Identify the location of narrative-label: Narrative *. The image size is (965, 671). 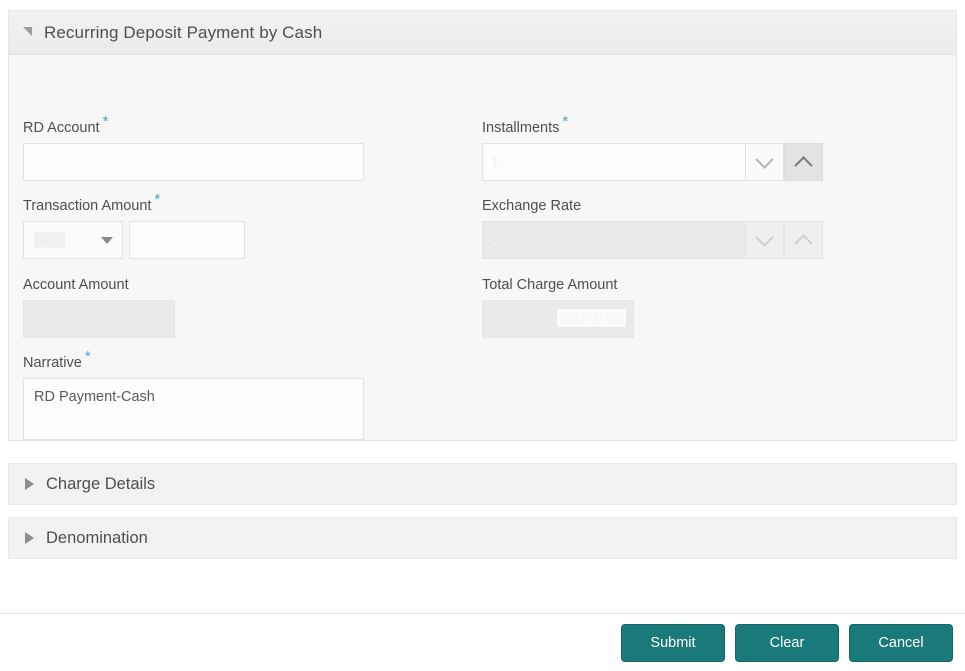
(193, 360).